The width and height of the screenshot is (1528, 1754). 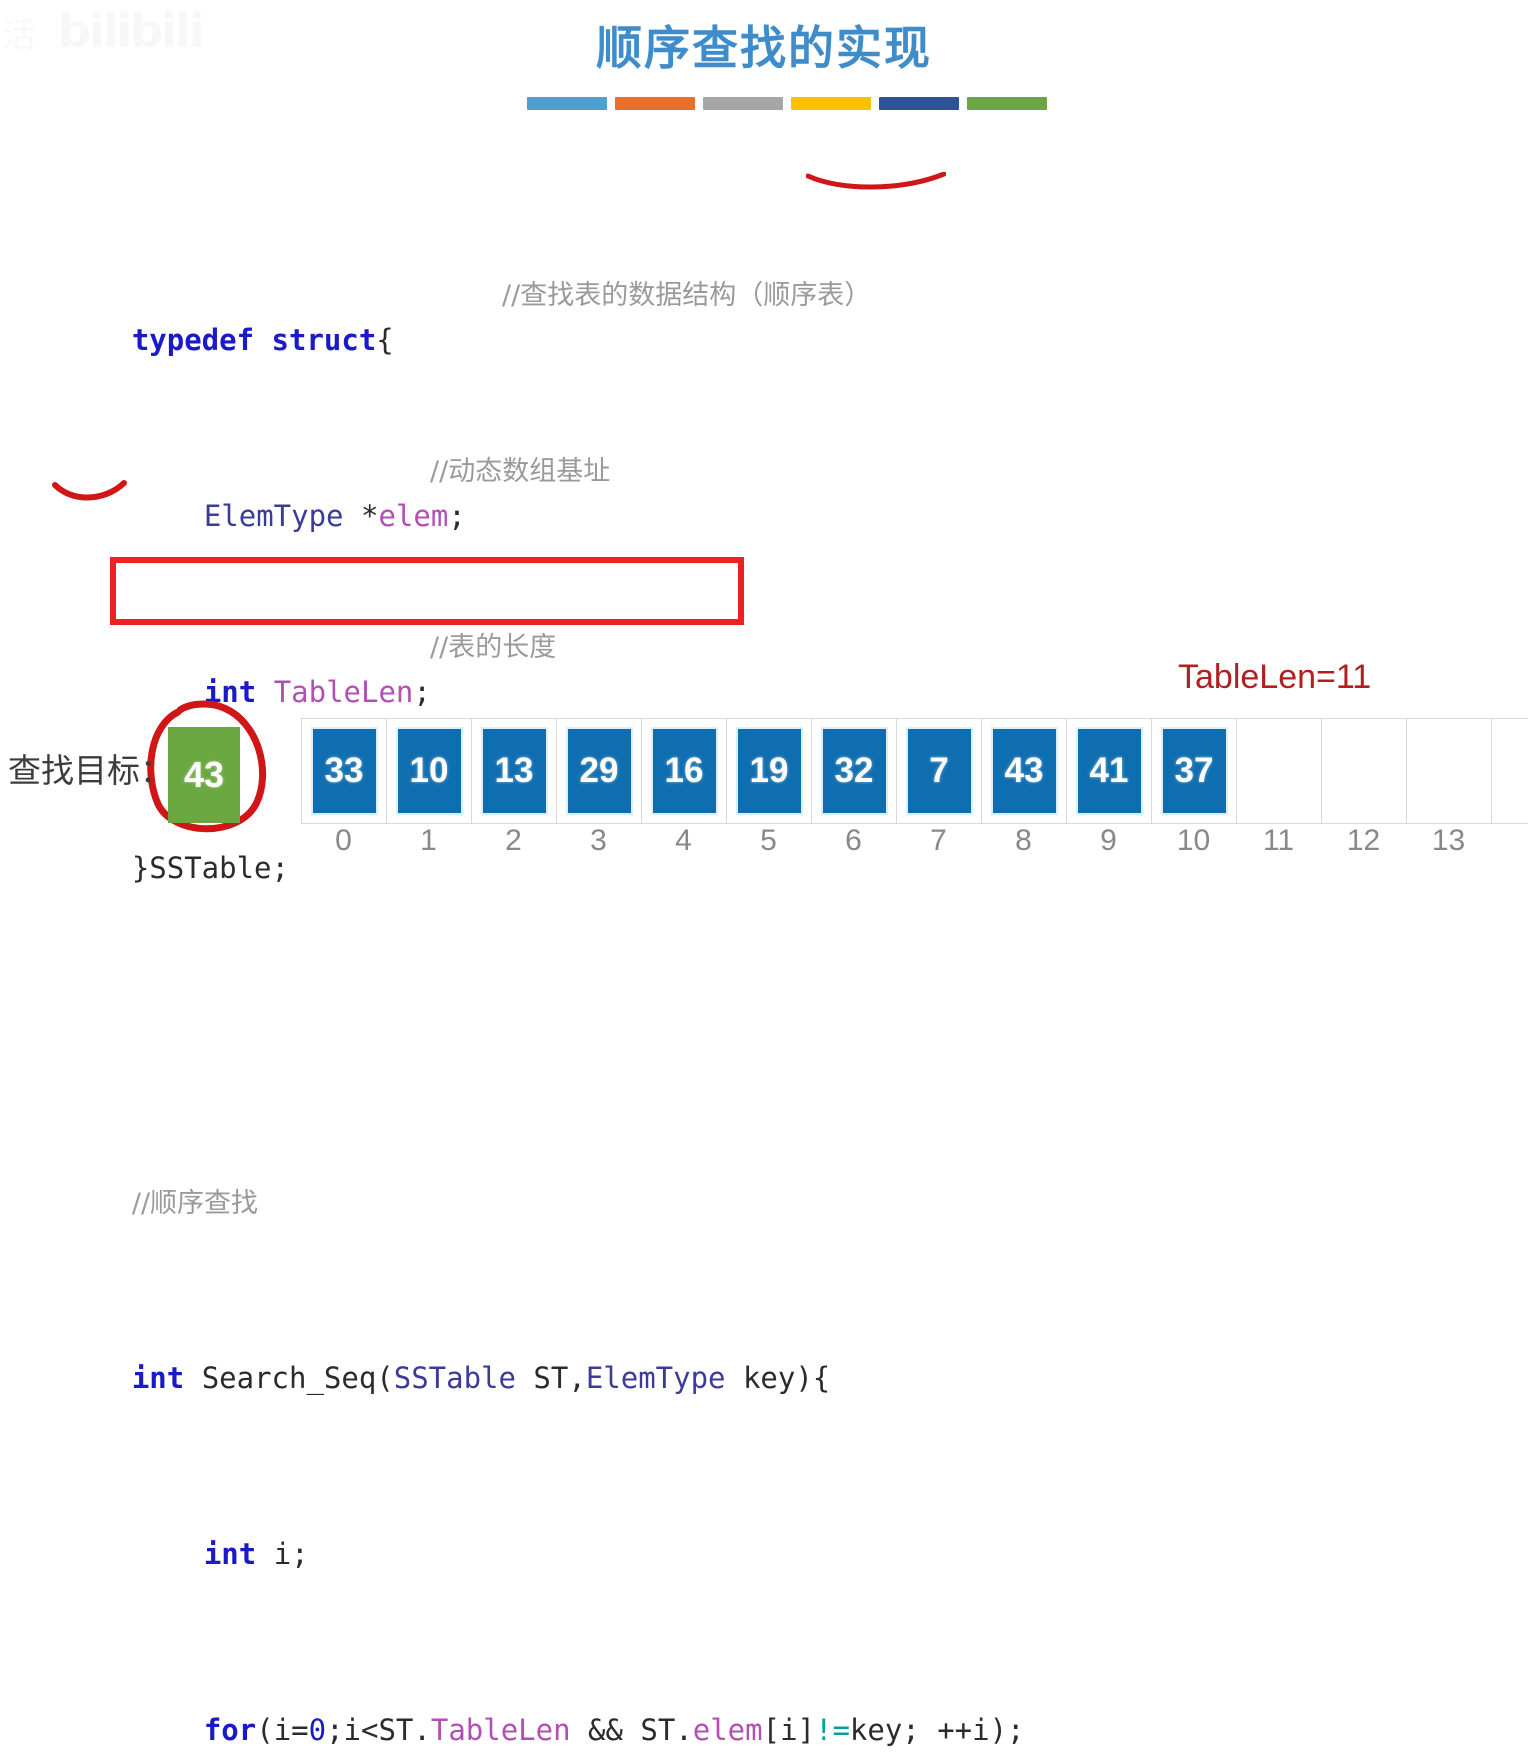 What do you see at coordinates (768, 840) in the screenshot?
I see `array-index-label: 5` at bounding box center [768, 840].